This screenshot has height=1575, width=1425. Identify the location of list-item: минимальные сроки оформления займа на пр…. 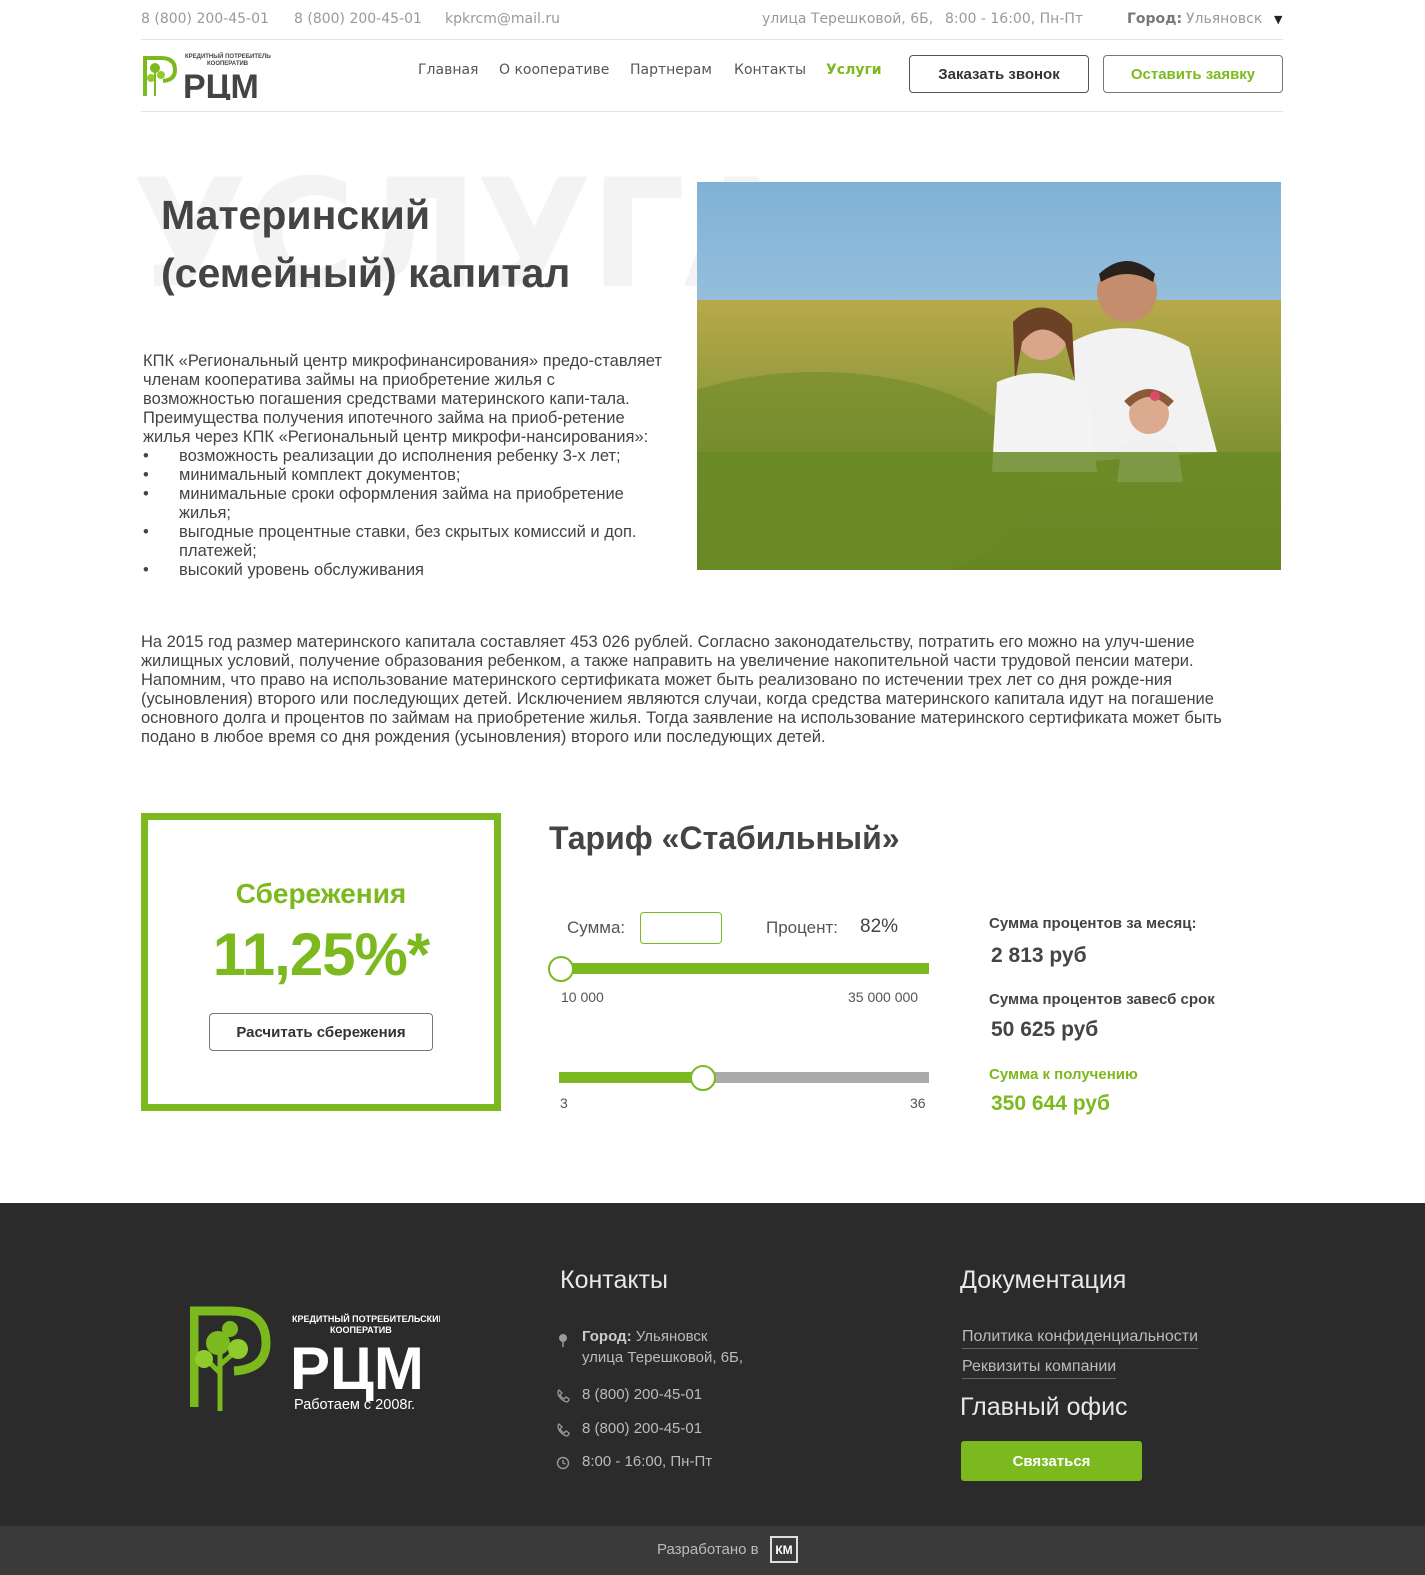
(405, 504).